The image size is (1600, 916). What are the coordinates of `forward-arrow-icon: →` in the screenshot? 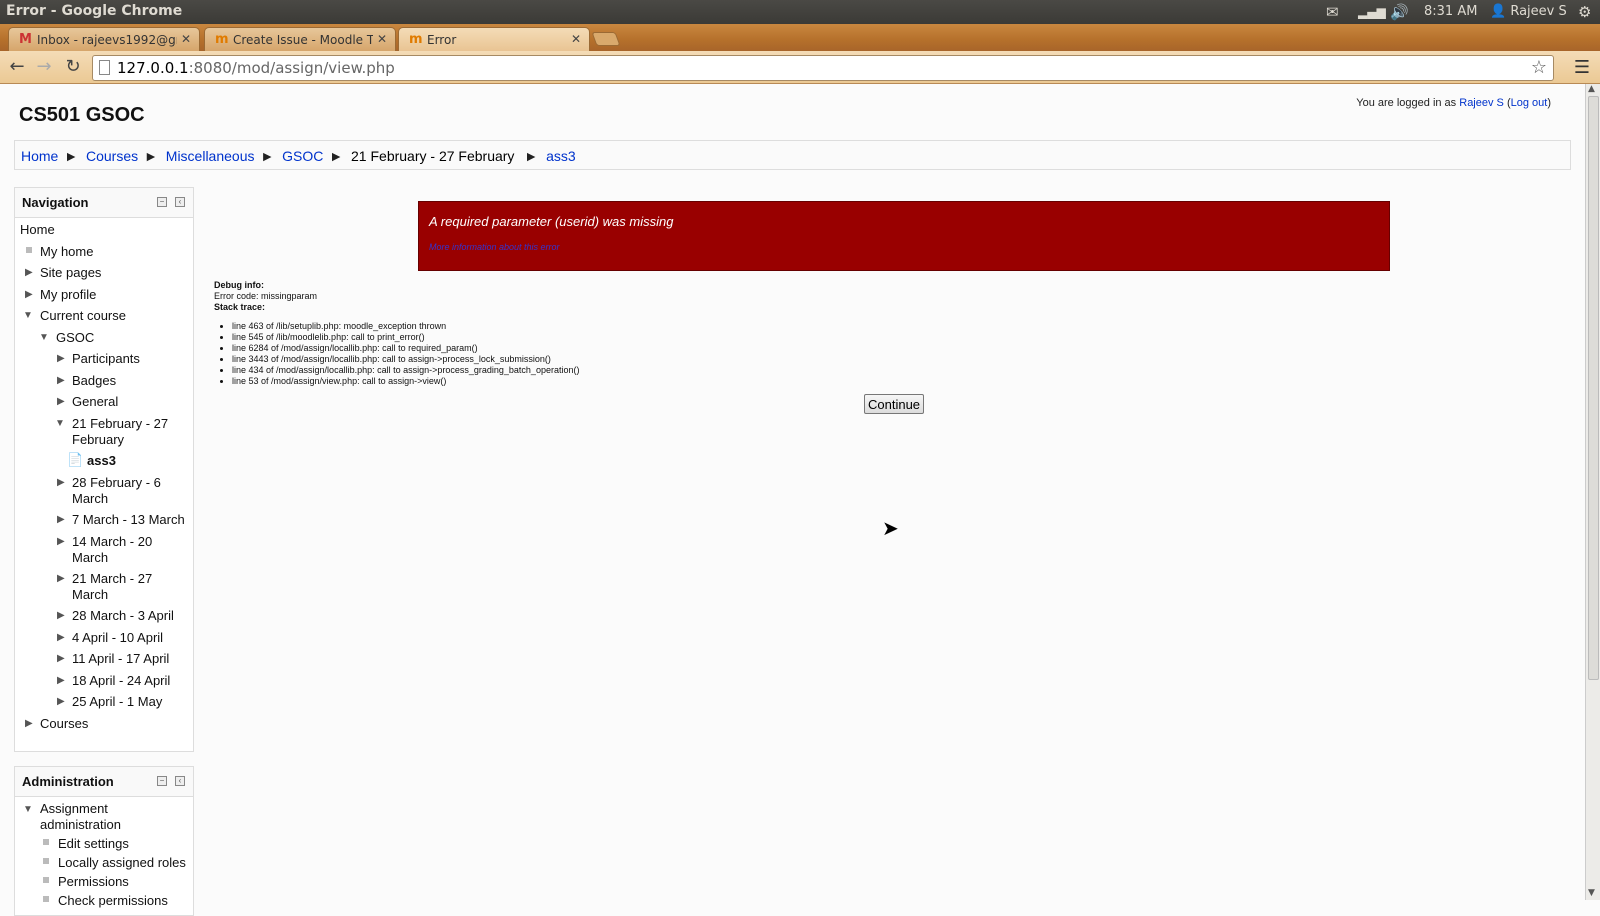 It's located at (44, 66).